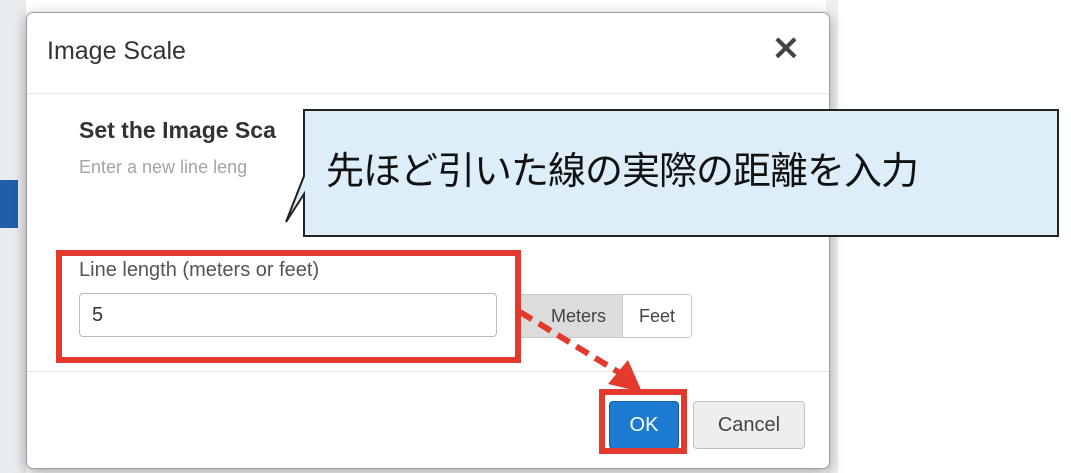 The width and height of the screenshot is (1071, 473). What do you see at coordinates (288, 306) in the screenshot?
I see `highlight-input-box` at bounding box center [288, 306].